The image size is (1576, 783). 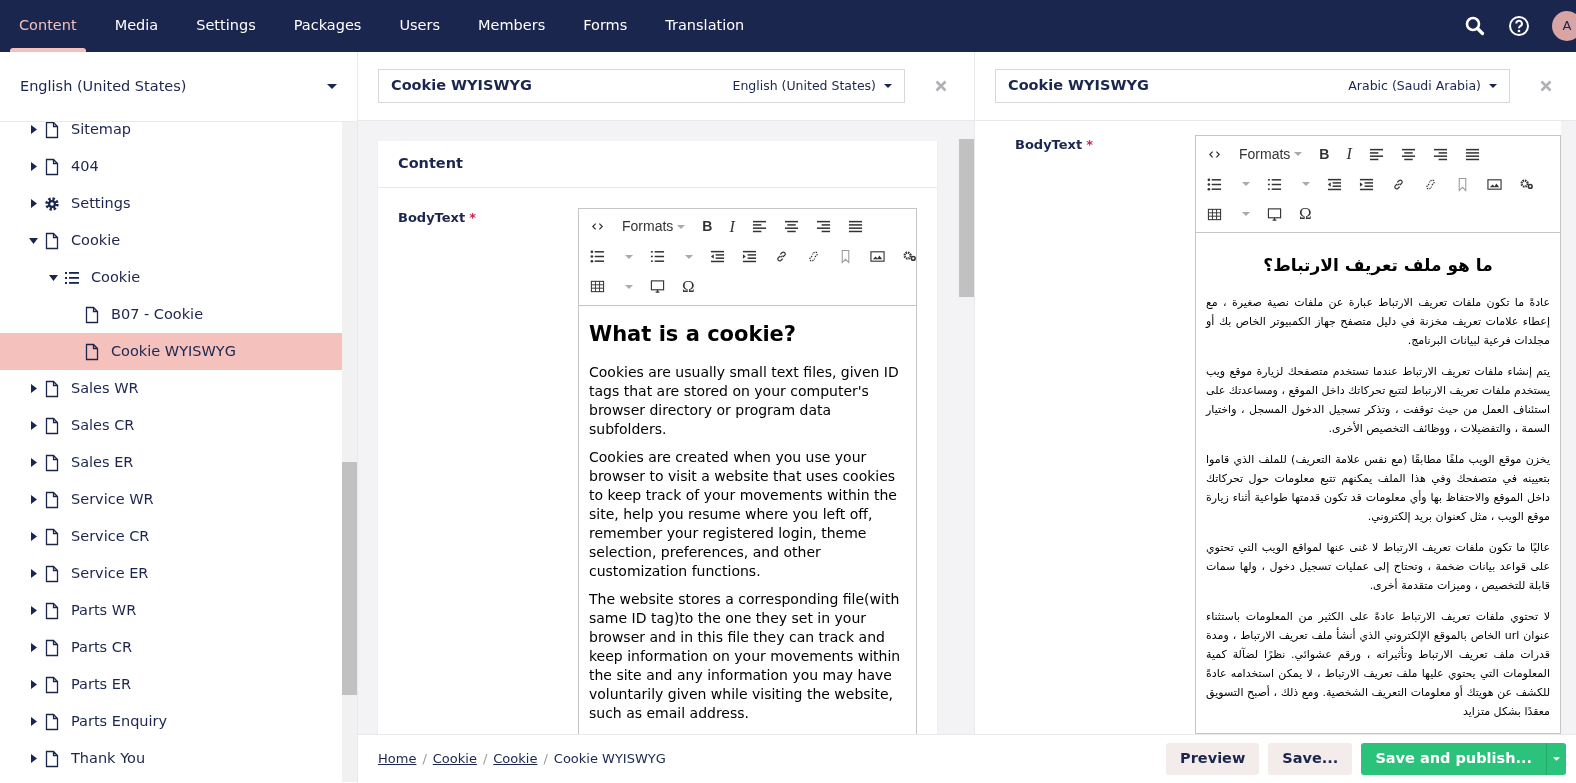 I want to click on search-icon, so click(x=1475, y=26).